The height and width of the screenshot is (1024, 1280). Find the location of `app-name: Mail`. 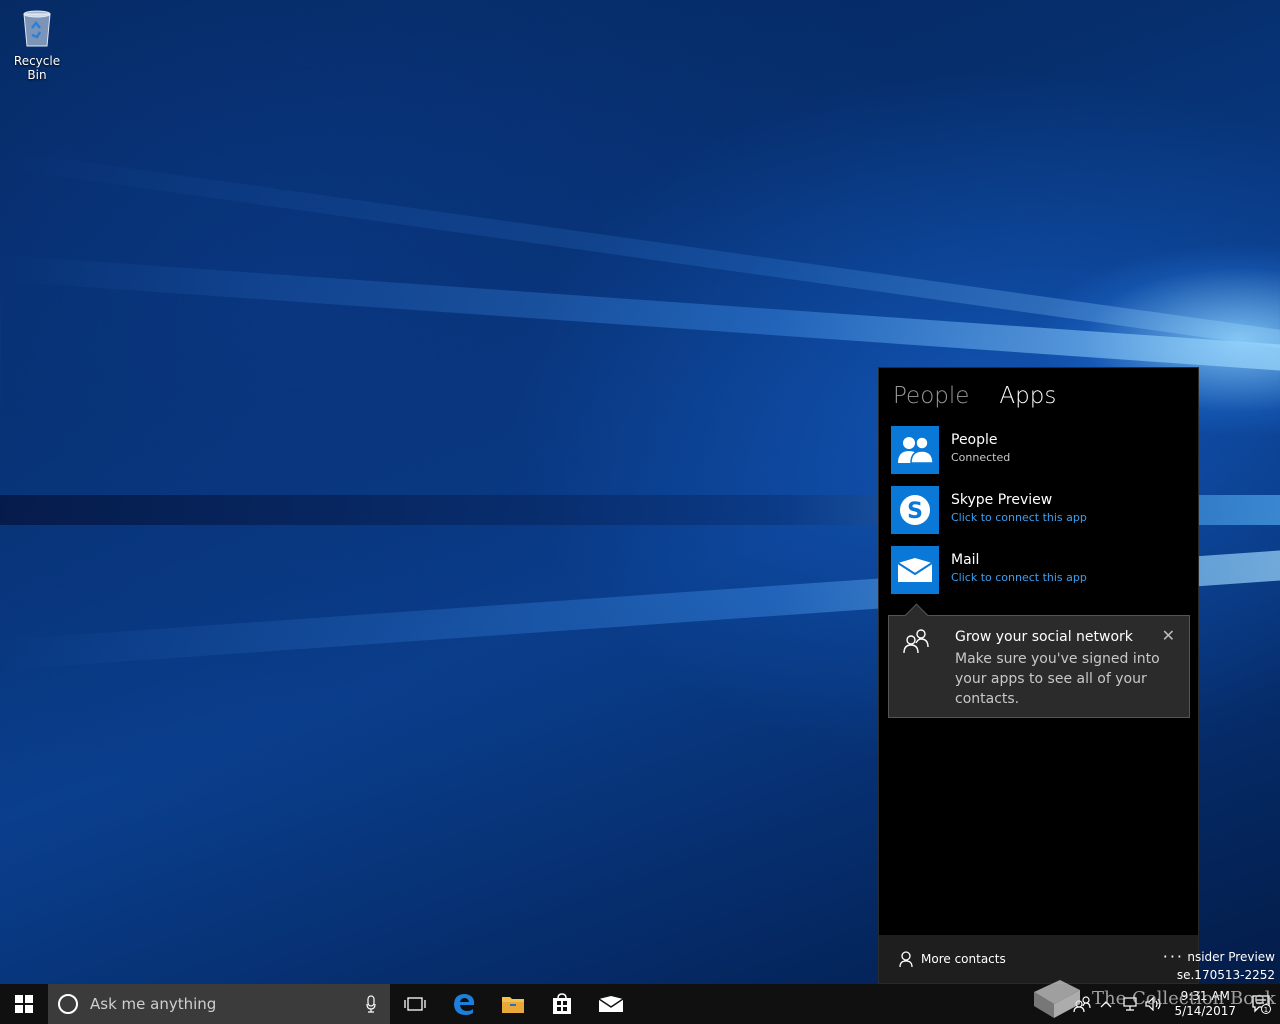

app-name: Mail is located at coordinates (965, 560).